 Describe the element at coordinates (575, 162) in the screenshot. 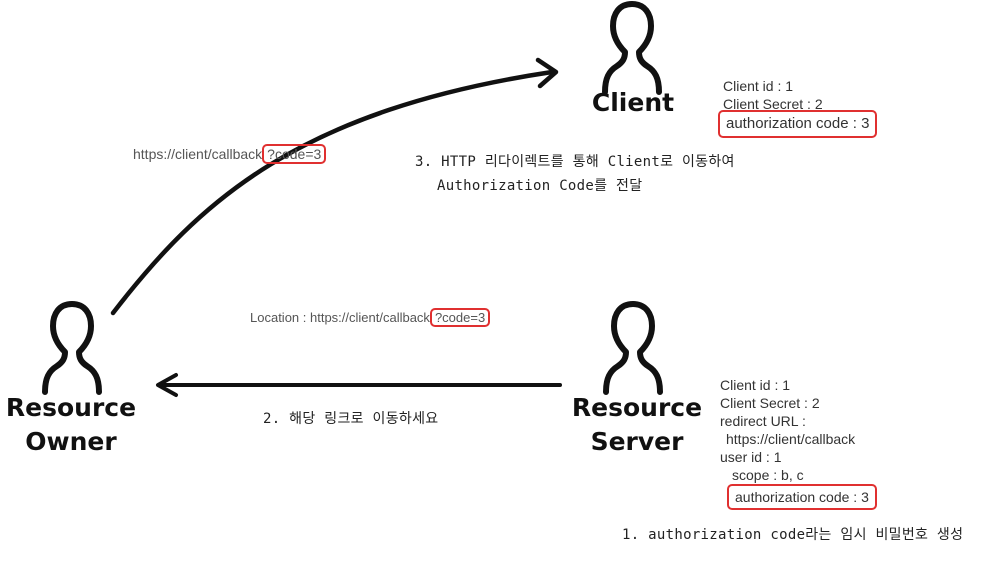

I see `step3-line1: 3. HTTP 리다이렉트를 통해 Client로 이동하여` at that location.